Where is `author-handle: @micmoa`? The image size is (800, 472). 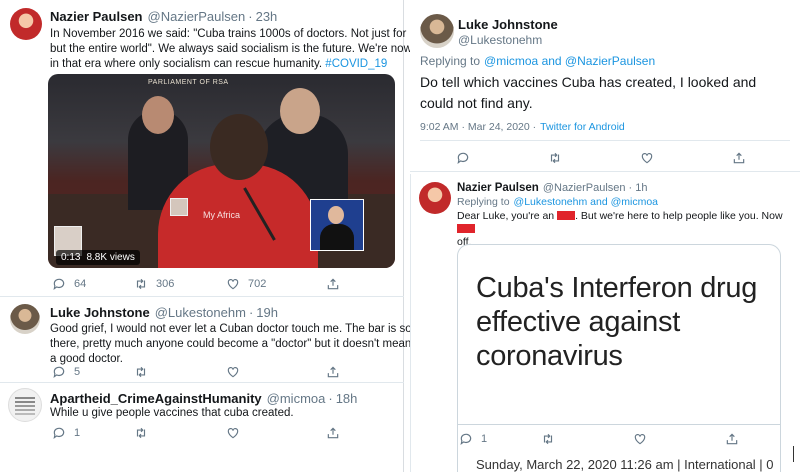 author-handle: @micmoa is located at coordinates (296, 398).